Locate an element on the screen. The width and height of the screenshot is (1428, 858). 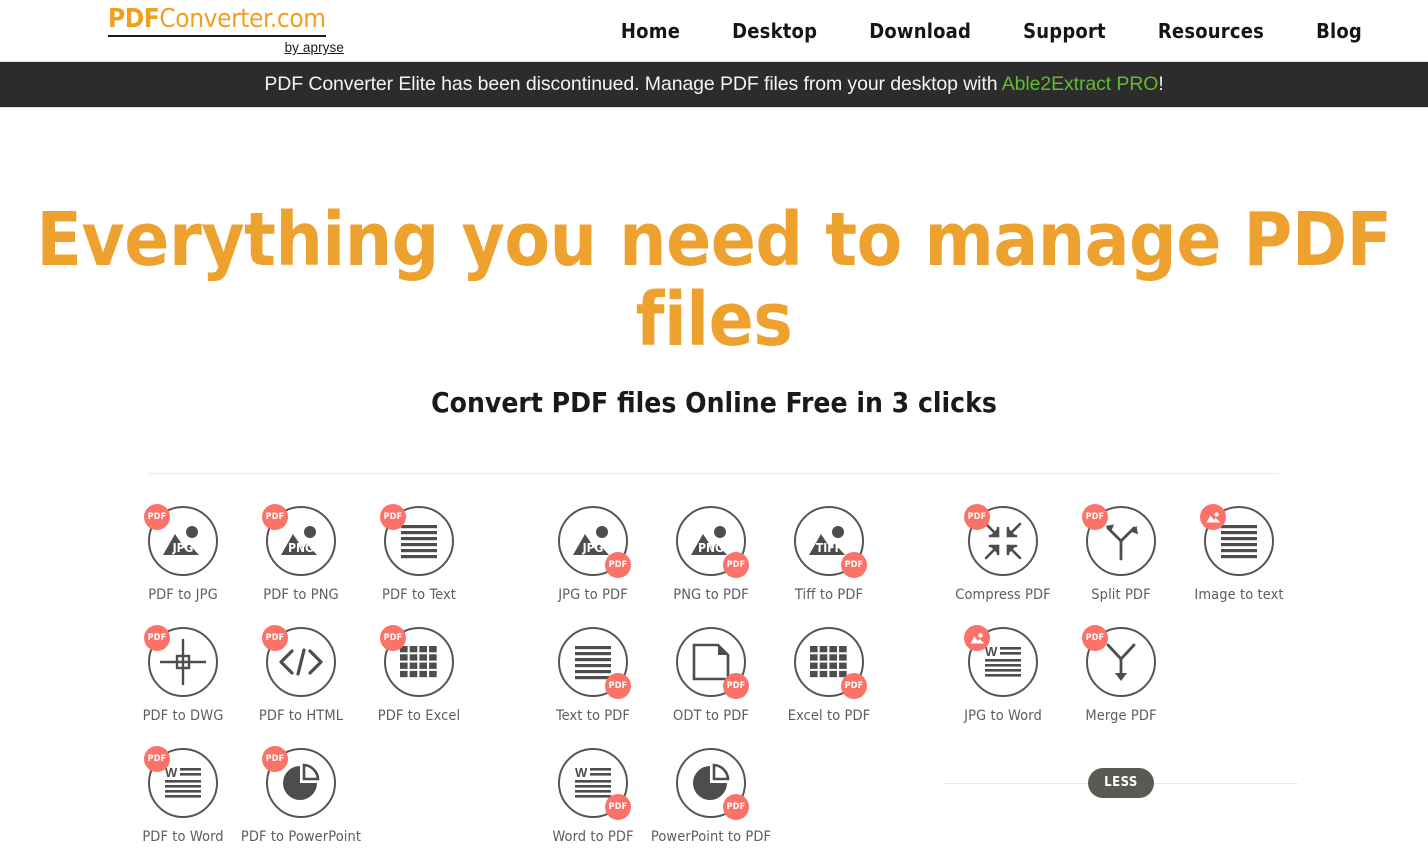
image-badge-icon is located at coordinates (977, 638).